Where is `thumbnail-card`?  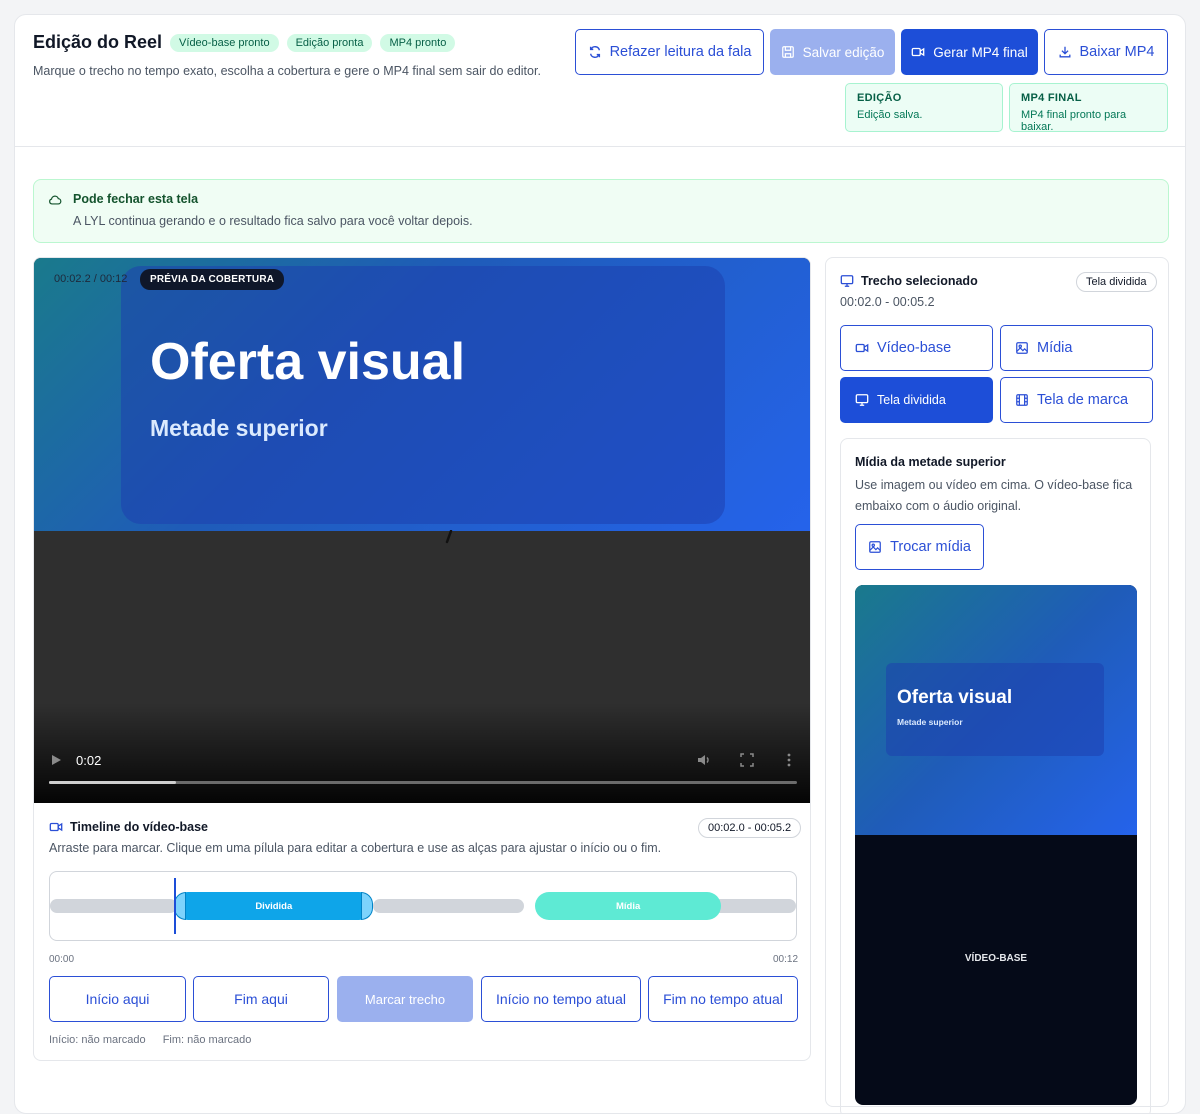
thumbnail-card is located at coordinates (995, 709).